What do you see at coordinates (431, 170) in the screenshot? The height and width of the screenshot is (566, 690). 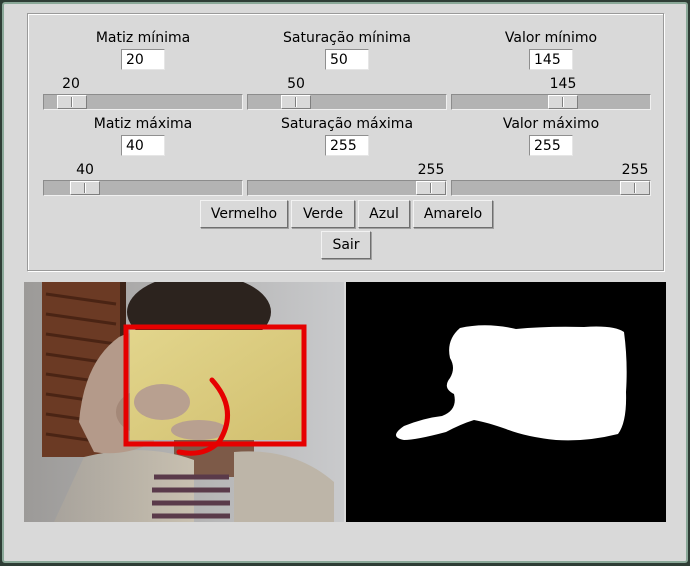 I see `sat-max-slider-value: 255` at bounding box center [431, 170].